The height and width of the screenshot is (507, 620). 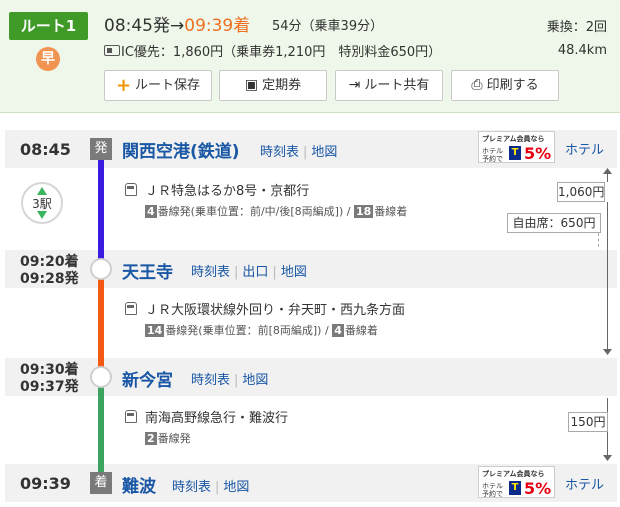 I want to click on depart-time: 08:45発, so click(x=137, y=26).